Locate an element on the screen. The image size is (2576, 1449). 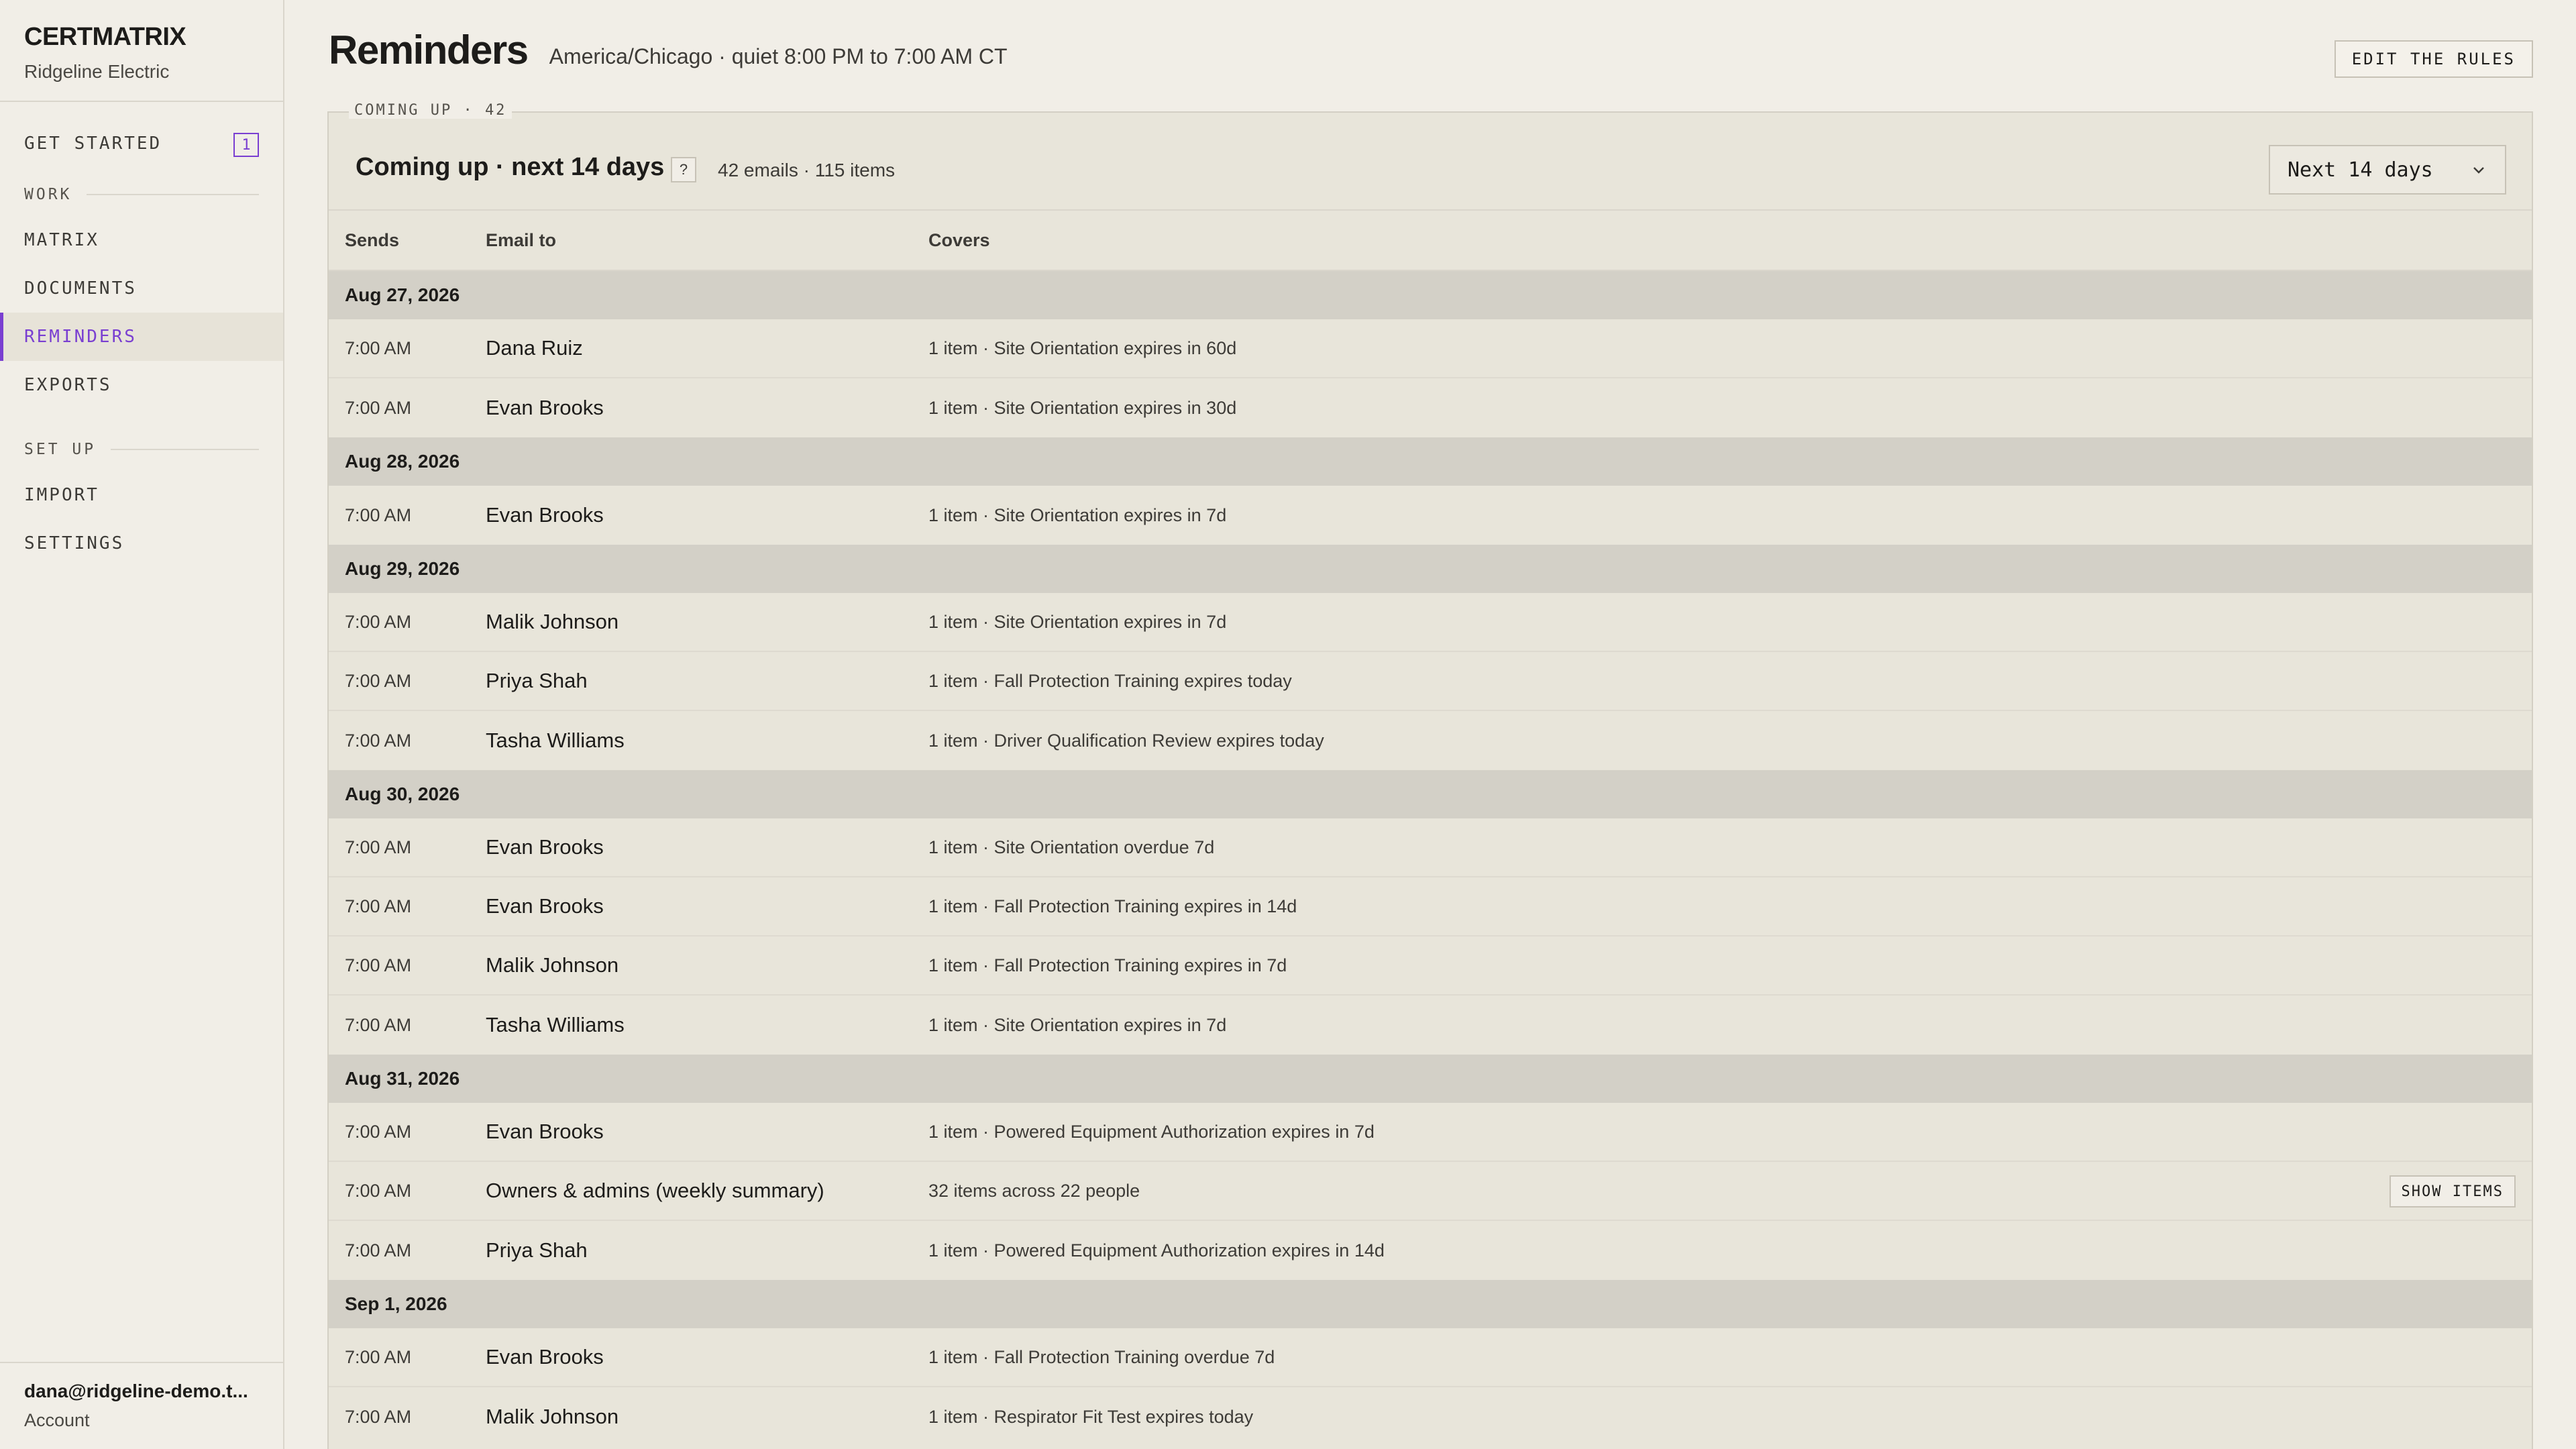
page-title: Reminders is located at coordinates (429, 50).